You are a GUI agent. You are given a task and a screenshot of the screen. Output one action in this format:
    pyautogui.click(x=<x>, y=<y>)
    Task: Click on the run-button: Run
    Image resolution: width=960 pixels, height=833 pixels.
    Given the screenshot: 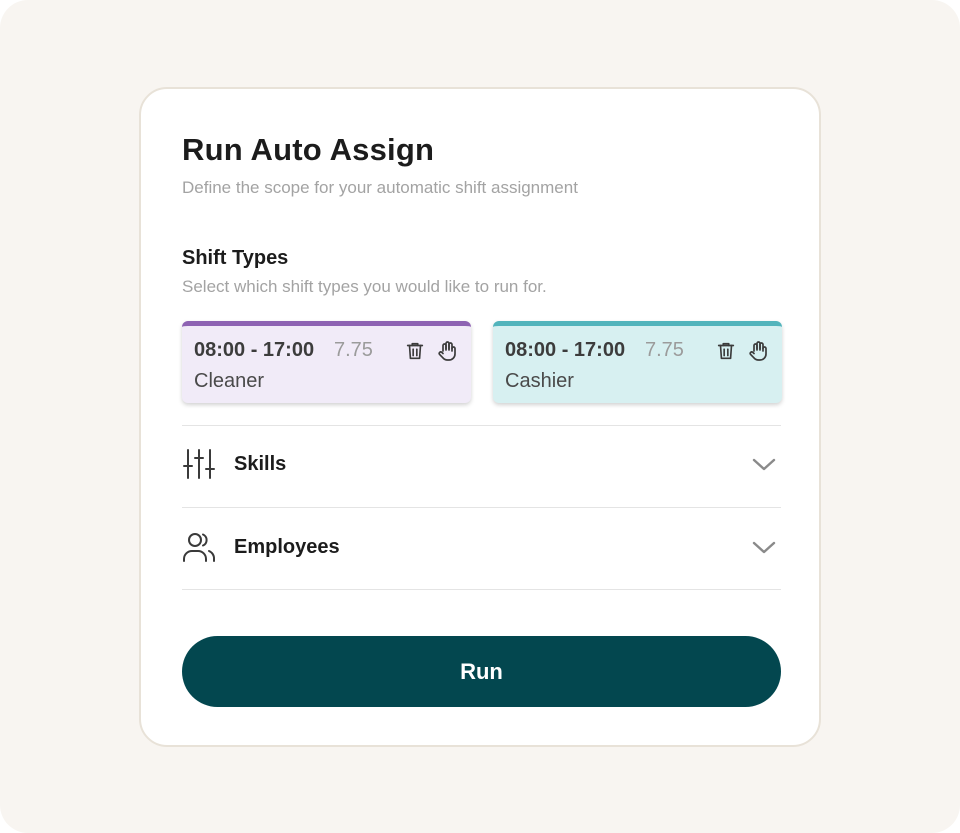 What is the action you would take?
    pyautogui.click(x=481, y=671)
    